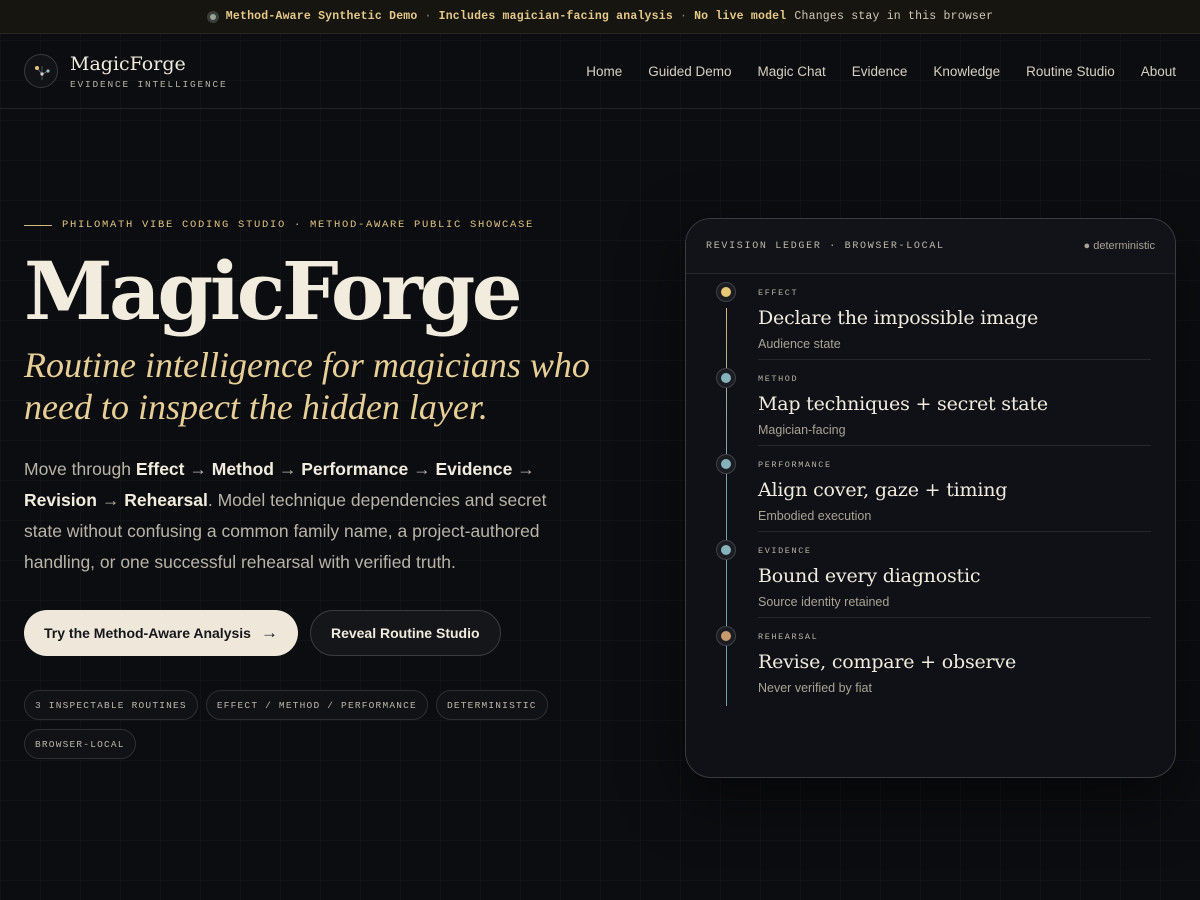  What do you see at coordinates (321, 16) in the screenshot?
I see `banner-item: Method-Aware Synthetic Demo` at bounding box center [321, 16].